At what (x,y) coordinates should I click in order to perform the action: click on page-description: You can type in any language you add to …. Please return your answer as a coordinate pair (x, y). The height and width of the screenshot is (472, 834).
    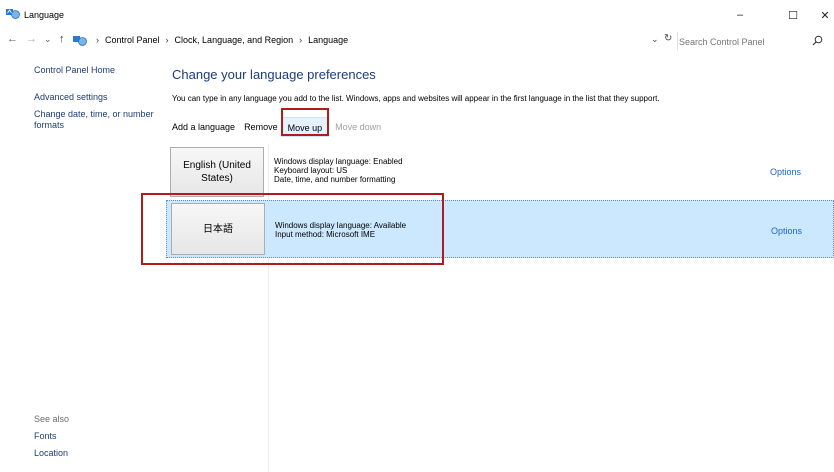
    Looking at the image, I should click on (416, 98).